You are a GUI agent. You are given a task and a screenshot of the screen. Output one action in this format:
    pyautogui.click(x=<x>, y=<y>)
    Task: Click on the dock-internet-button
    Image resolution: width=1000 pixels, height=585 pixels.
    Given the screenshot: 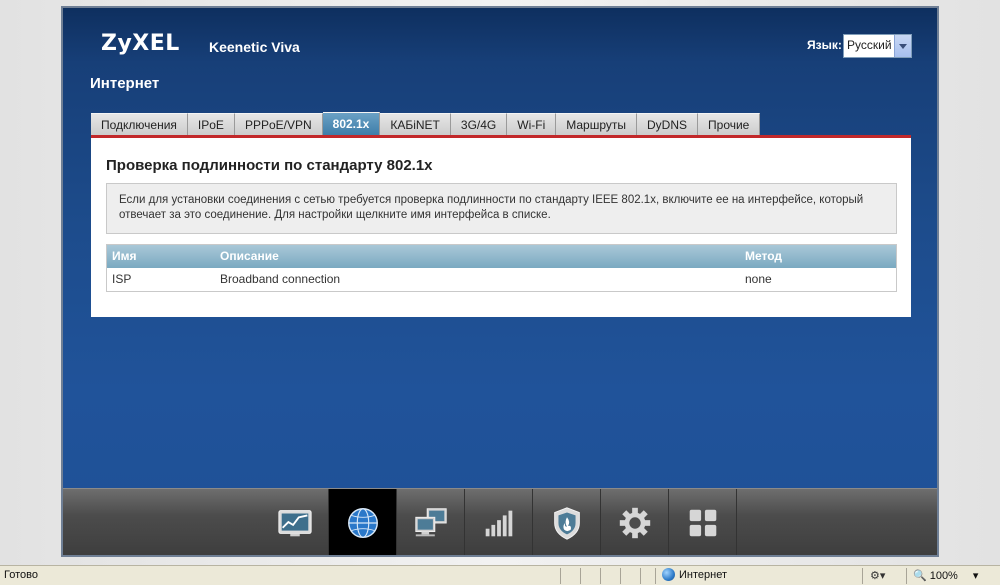 What is the action you would take?
    pyautogui.click(x=363, y=522)
    